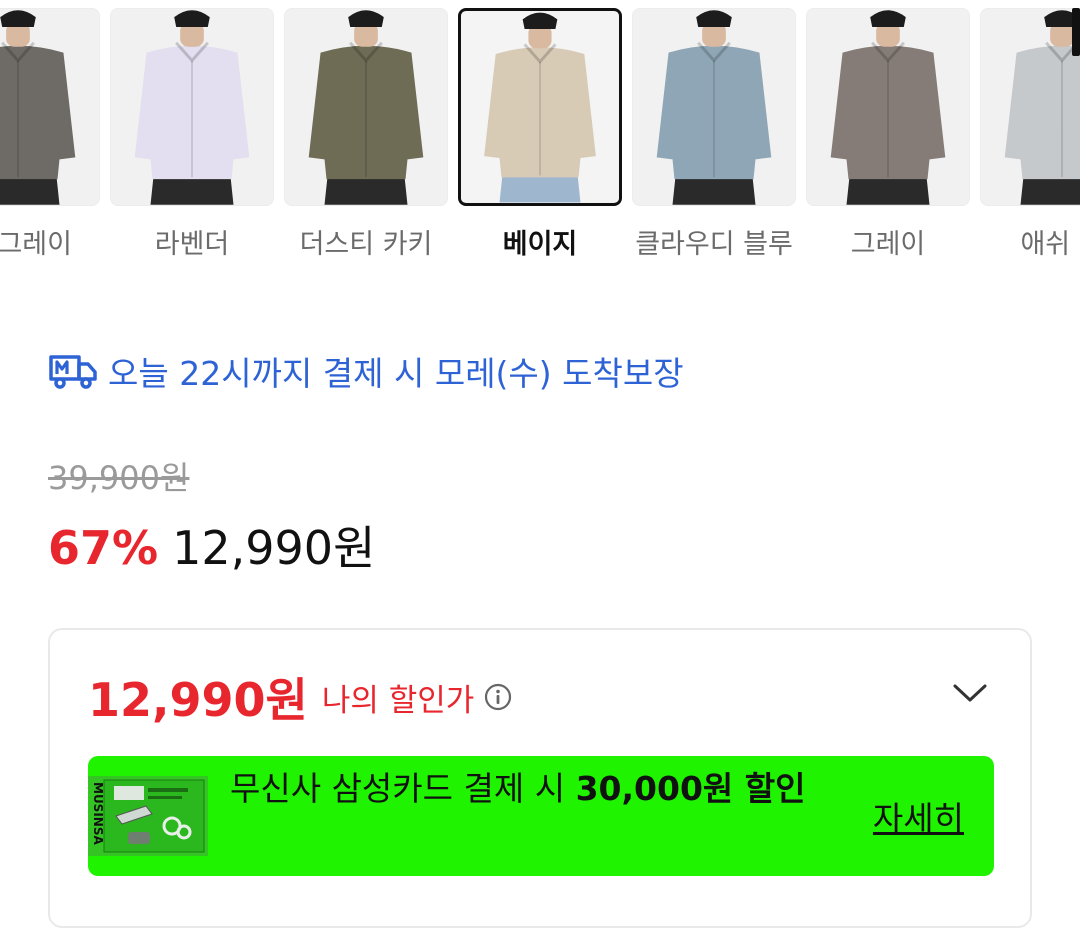 Image resolution: width=1080 pixels, height=928 pixels. Describe the element at coordinates (918, 816) in the screenshot. I see `promo-details-link: 자세히` at that location.